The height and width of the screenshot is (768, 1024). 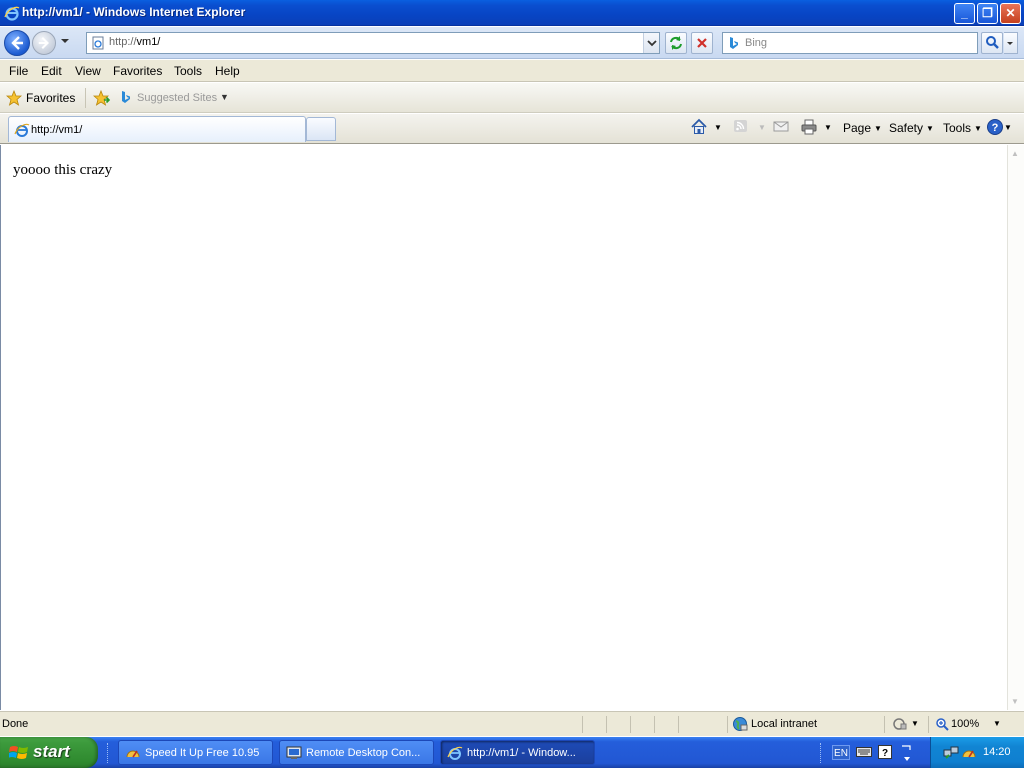 I want to click on menu-help: Help, so click(x=227, y=71).